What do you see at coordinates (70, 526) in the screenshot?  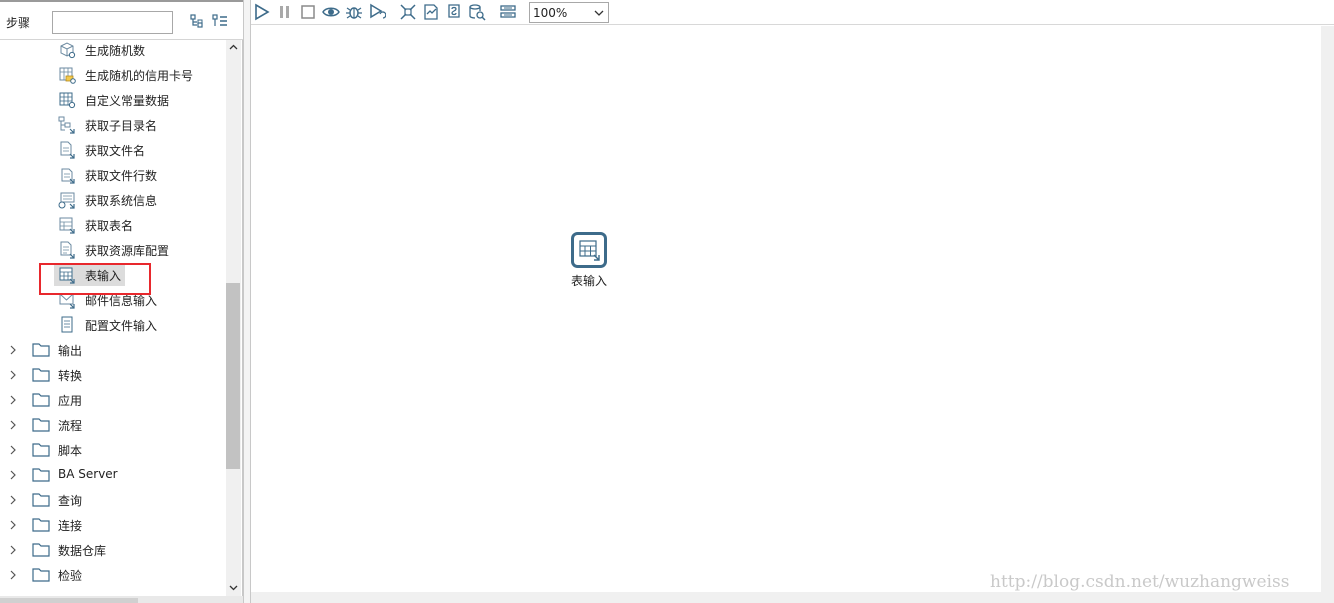 I see `folder-item-label: 连接` at bounding box center [70, 526].